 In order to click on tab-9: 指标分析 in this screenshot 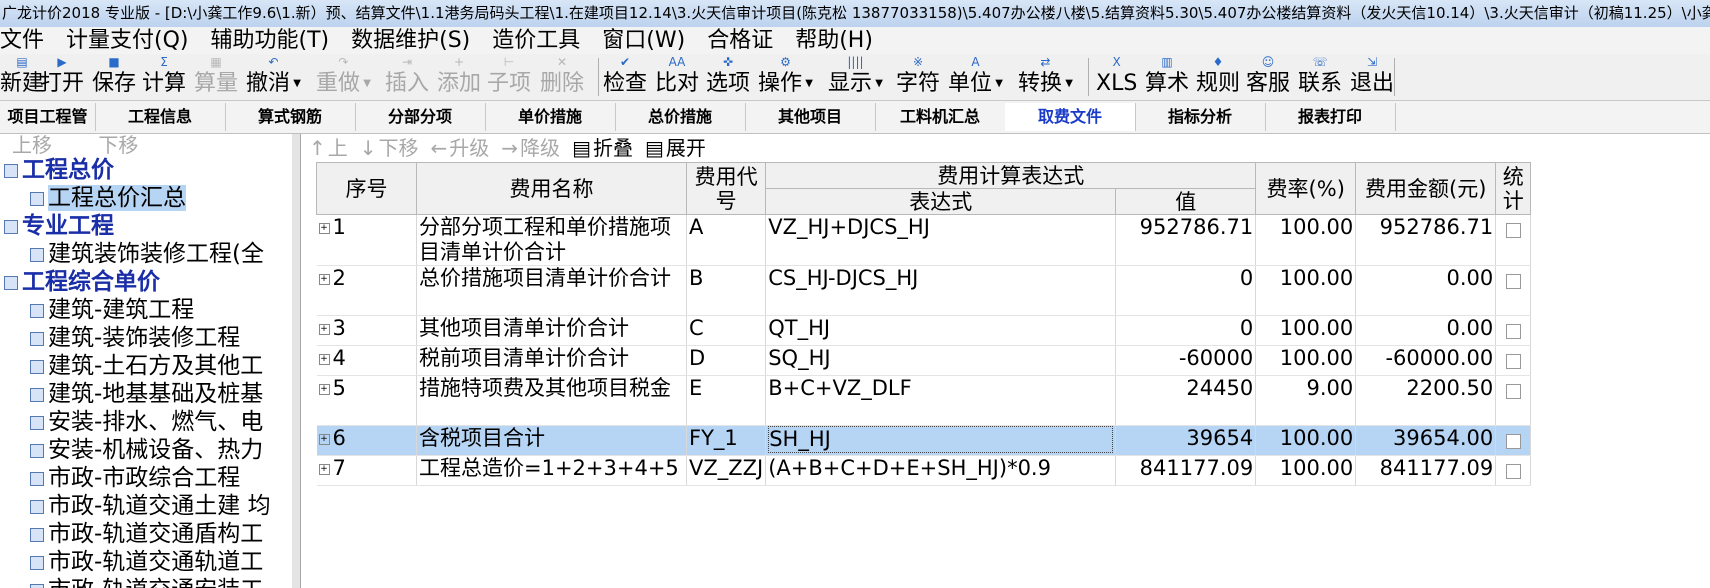, I will do `click(1200, 117)`.